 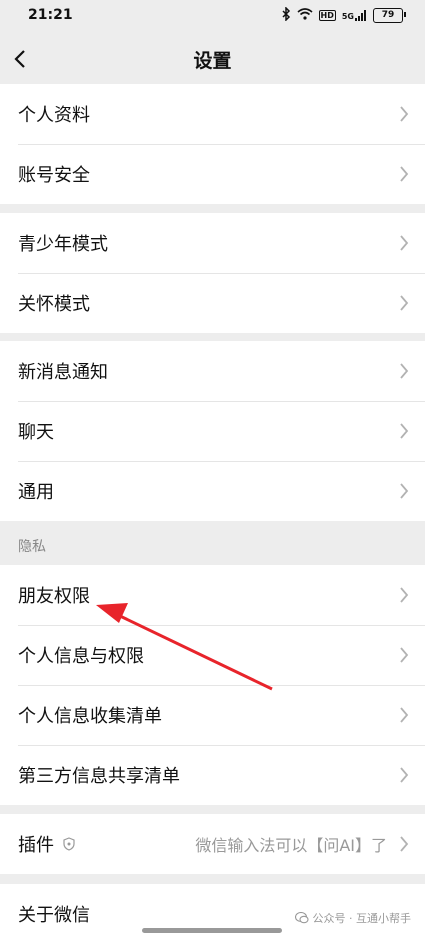 What do you see at coordinates (212, 243) in the screenshot?
I see `settings-item-teen-mode: 青少年模式` at bounding box center [212, 243].